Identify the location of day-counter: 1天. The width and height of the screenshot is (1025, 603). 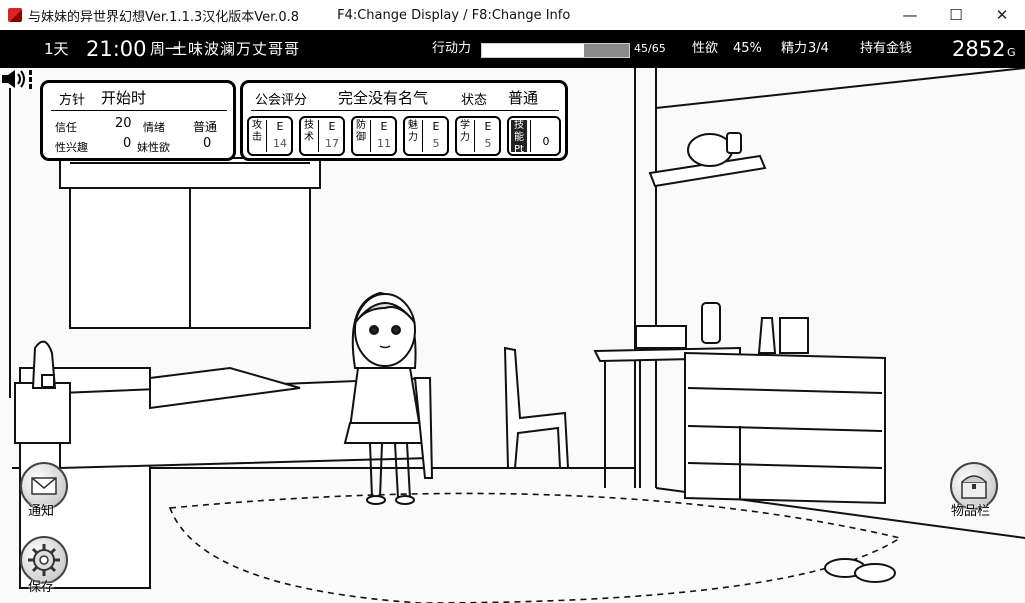
(56, 49).